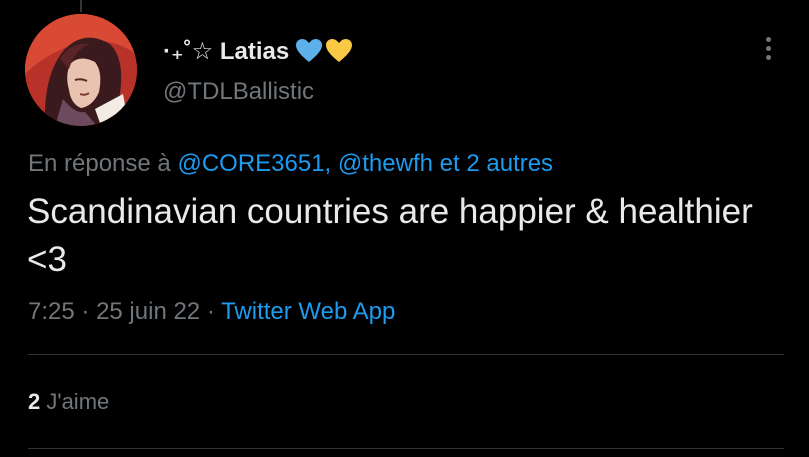  Describe the element at coordinates (148, 311) in the screenshot. I see `tweet-date: 25 juin 22` at that location.